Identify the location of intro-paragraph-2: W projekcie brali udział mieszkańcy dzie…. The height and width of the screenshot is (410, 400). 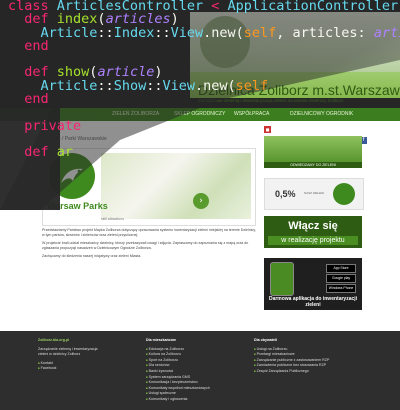
(145, 245).